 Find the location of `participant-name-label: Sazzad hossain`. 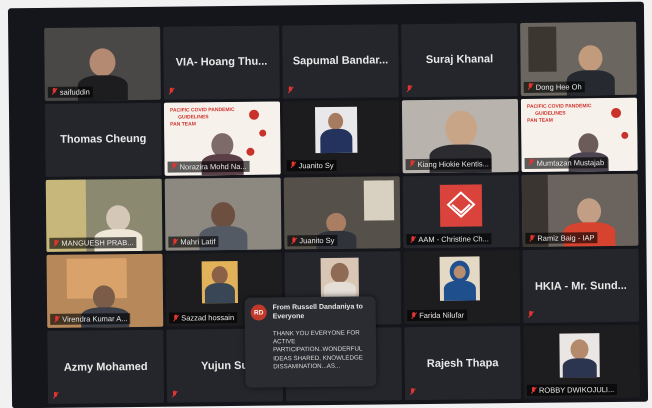

participant-name-label: Sazzad hossain is located at coordinates (203, 318).